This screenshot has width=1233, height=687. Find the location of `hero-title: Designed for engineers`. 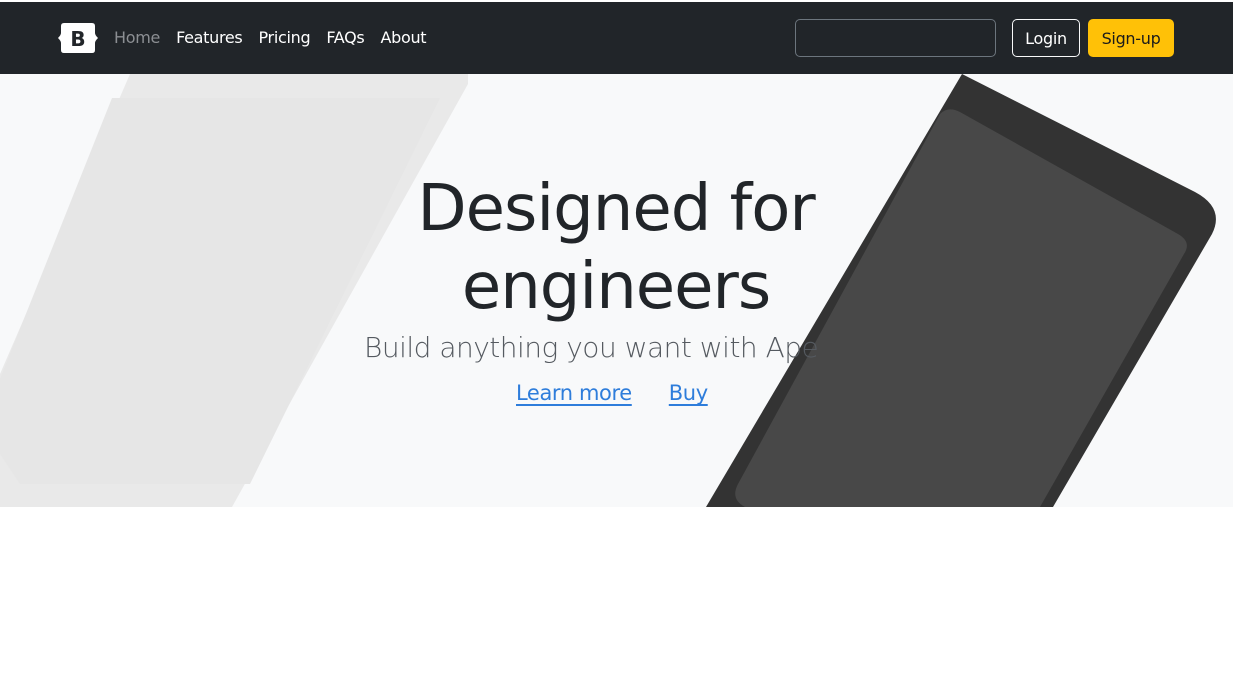

hero-title: Designed for engineers is located at coordinates (616, 248).